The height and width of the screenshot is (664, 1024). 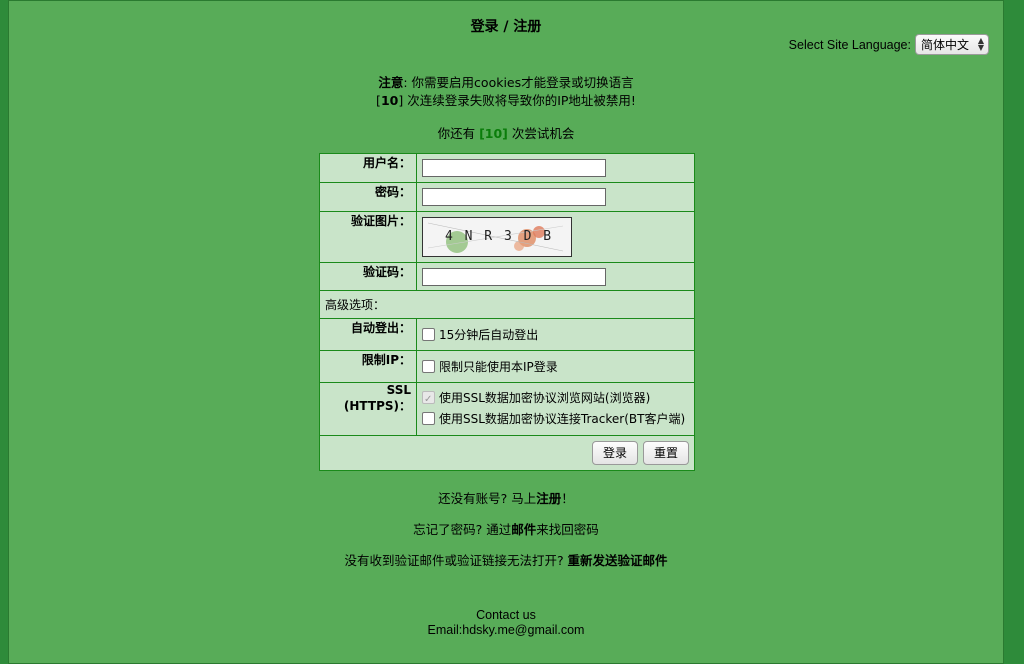 What do you see at coordinates (514, 168) in the screenshot?
I see `username-input` at bounding box center [514, 168].